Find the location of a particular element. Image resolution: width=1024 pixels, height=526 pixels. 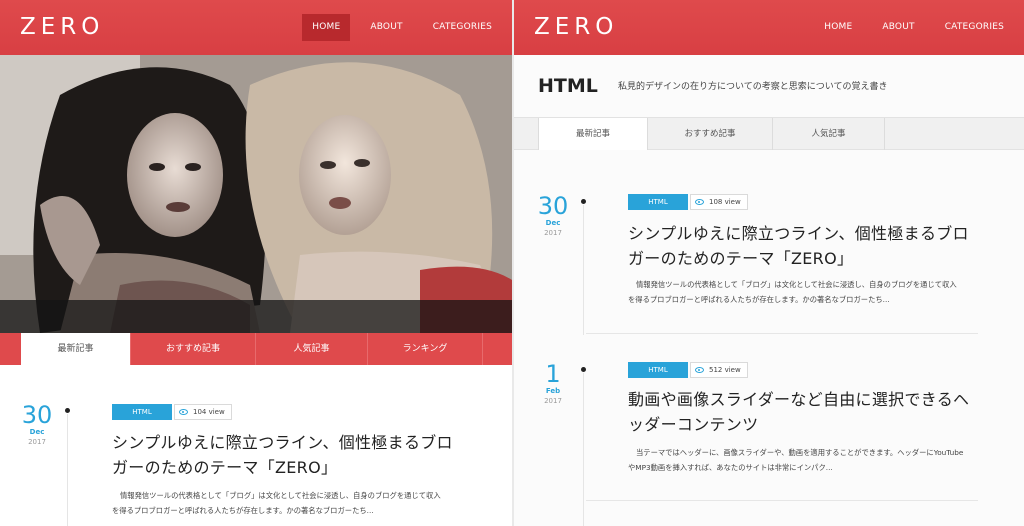

view-count-label: 108 view is located at coordinates (725, 202).